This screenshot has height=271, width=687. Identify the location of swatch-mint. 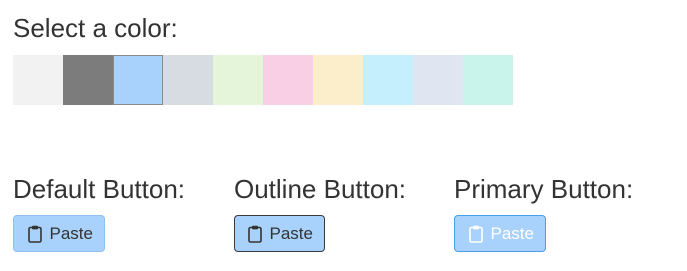
(488, 80).